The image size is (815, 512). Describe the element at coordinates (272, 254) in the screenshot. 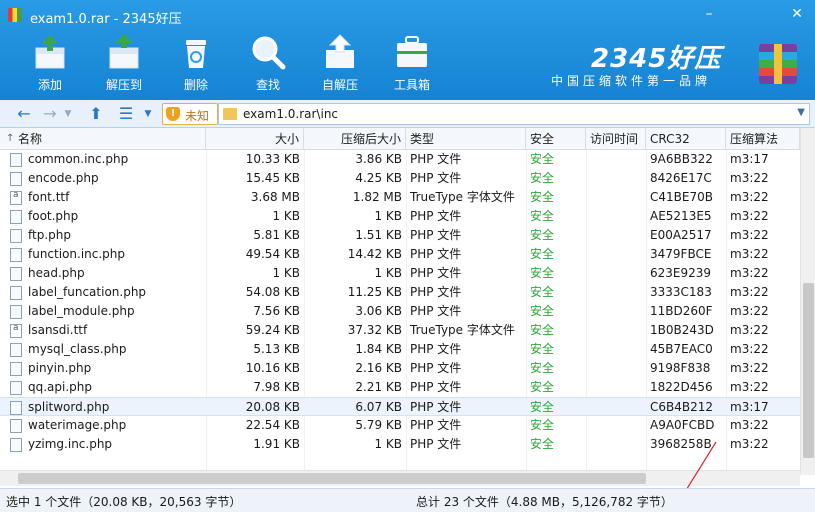

I see `file-size: 49.54 KB` at that location.